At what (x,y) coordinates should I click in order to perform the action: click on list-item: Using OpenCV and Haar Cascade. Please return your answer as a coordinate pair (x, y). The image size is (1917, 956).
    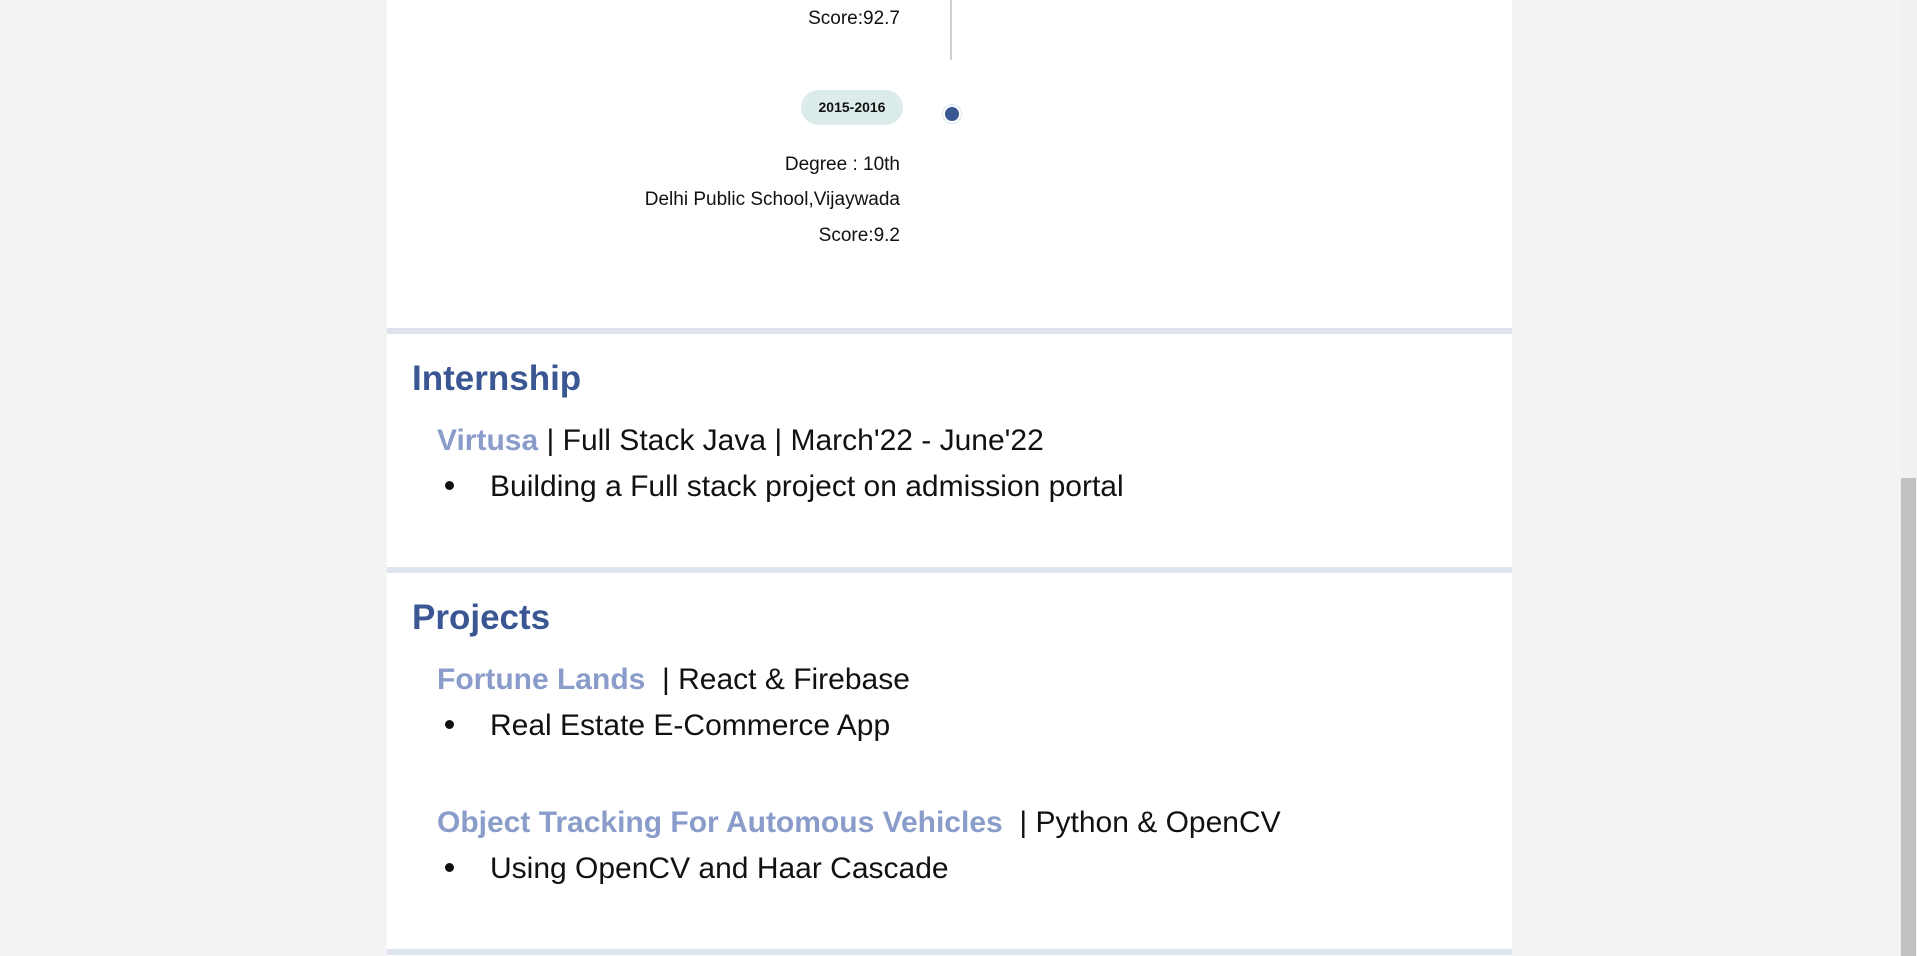
    Looking at the image, I should click on (697, 869).